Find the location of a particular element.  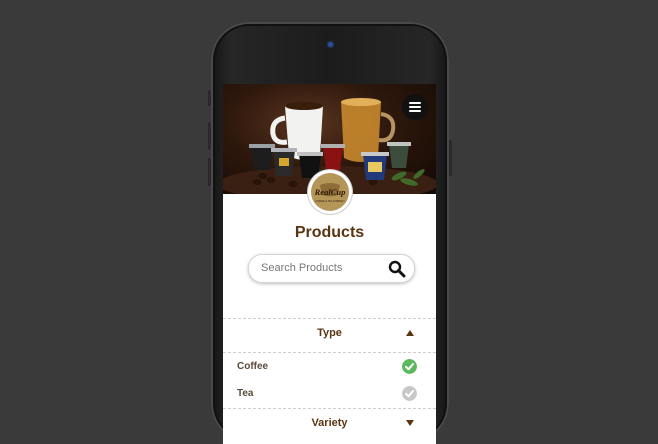

phone-mute-switch is located at coordinates (209, 98).